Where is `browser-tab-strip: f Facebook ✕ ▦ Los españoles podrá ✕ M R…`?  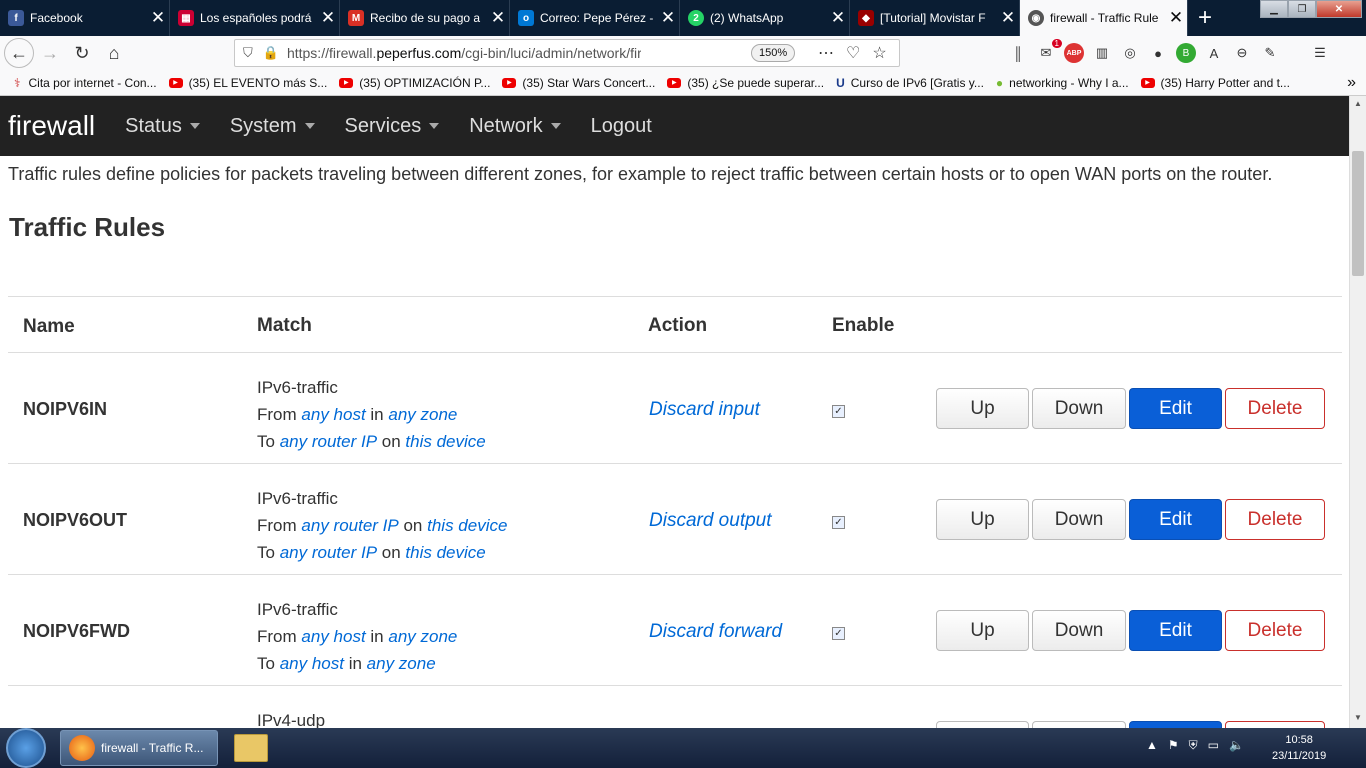
browser-tab-strip: f Facebook ✕ ▦ Los españoles podrá ✕ M R… is located at coordinates (683, 18).